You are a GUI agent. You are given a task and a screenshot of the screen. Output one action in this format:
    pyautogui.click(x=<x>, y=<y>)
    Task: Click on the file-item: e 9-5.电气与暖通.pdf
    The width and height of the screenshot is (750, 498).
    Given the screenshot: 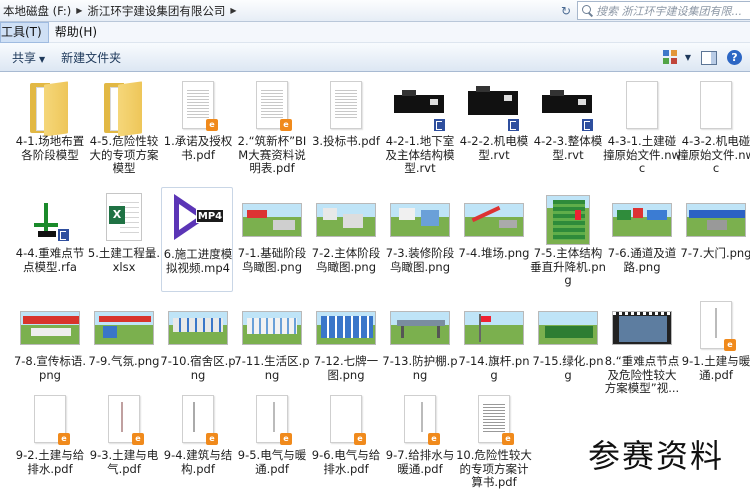 What is the action you would take?
    pyautogui.click(x=272, y=441)
    